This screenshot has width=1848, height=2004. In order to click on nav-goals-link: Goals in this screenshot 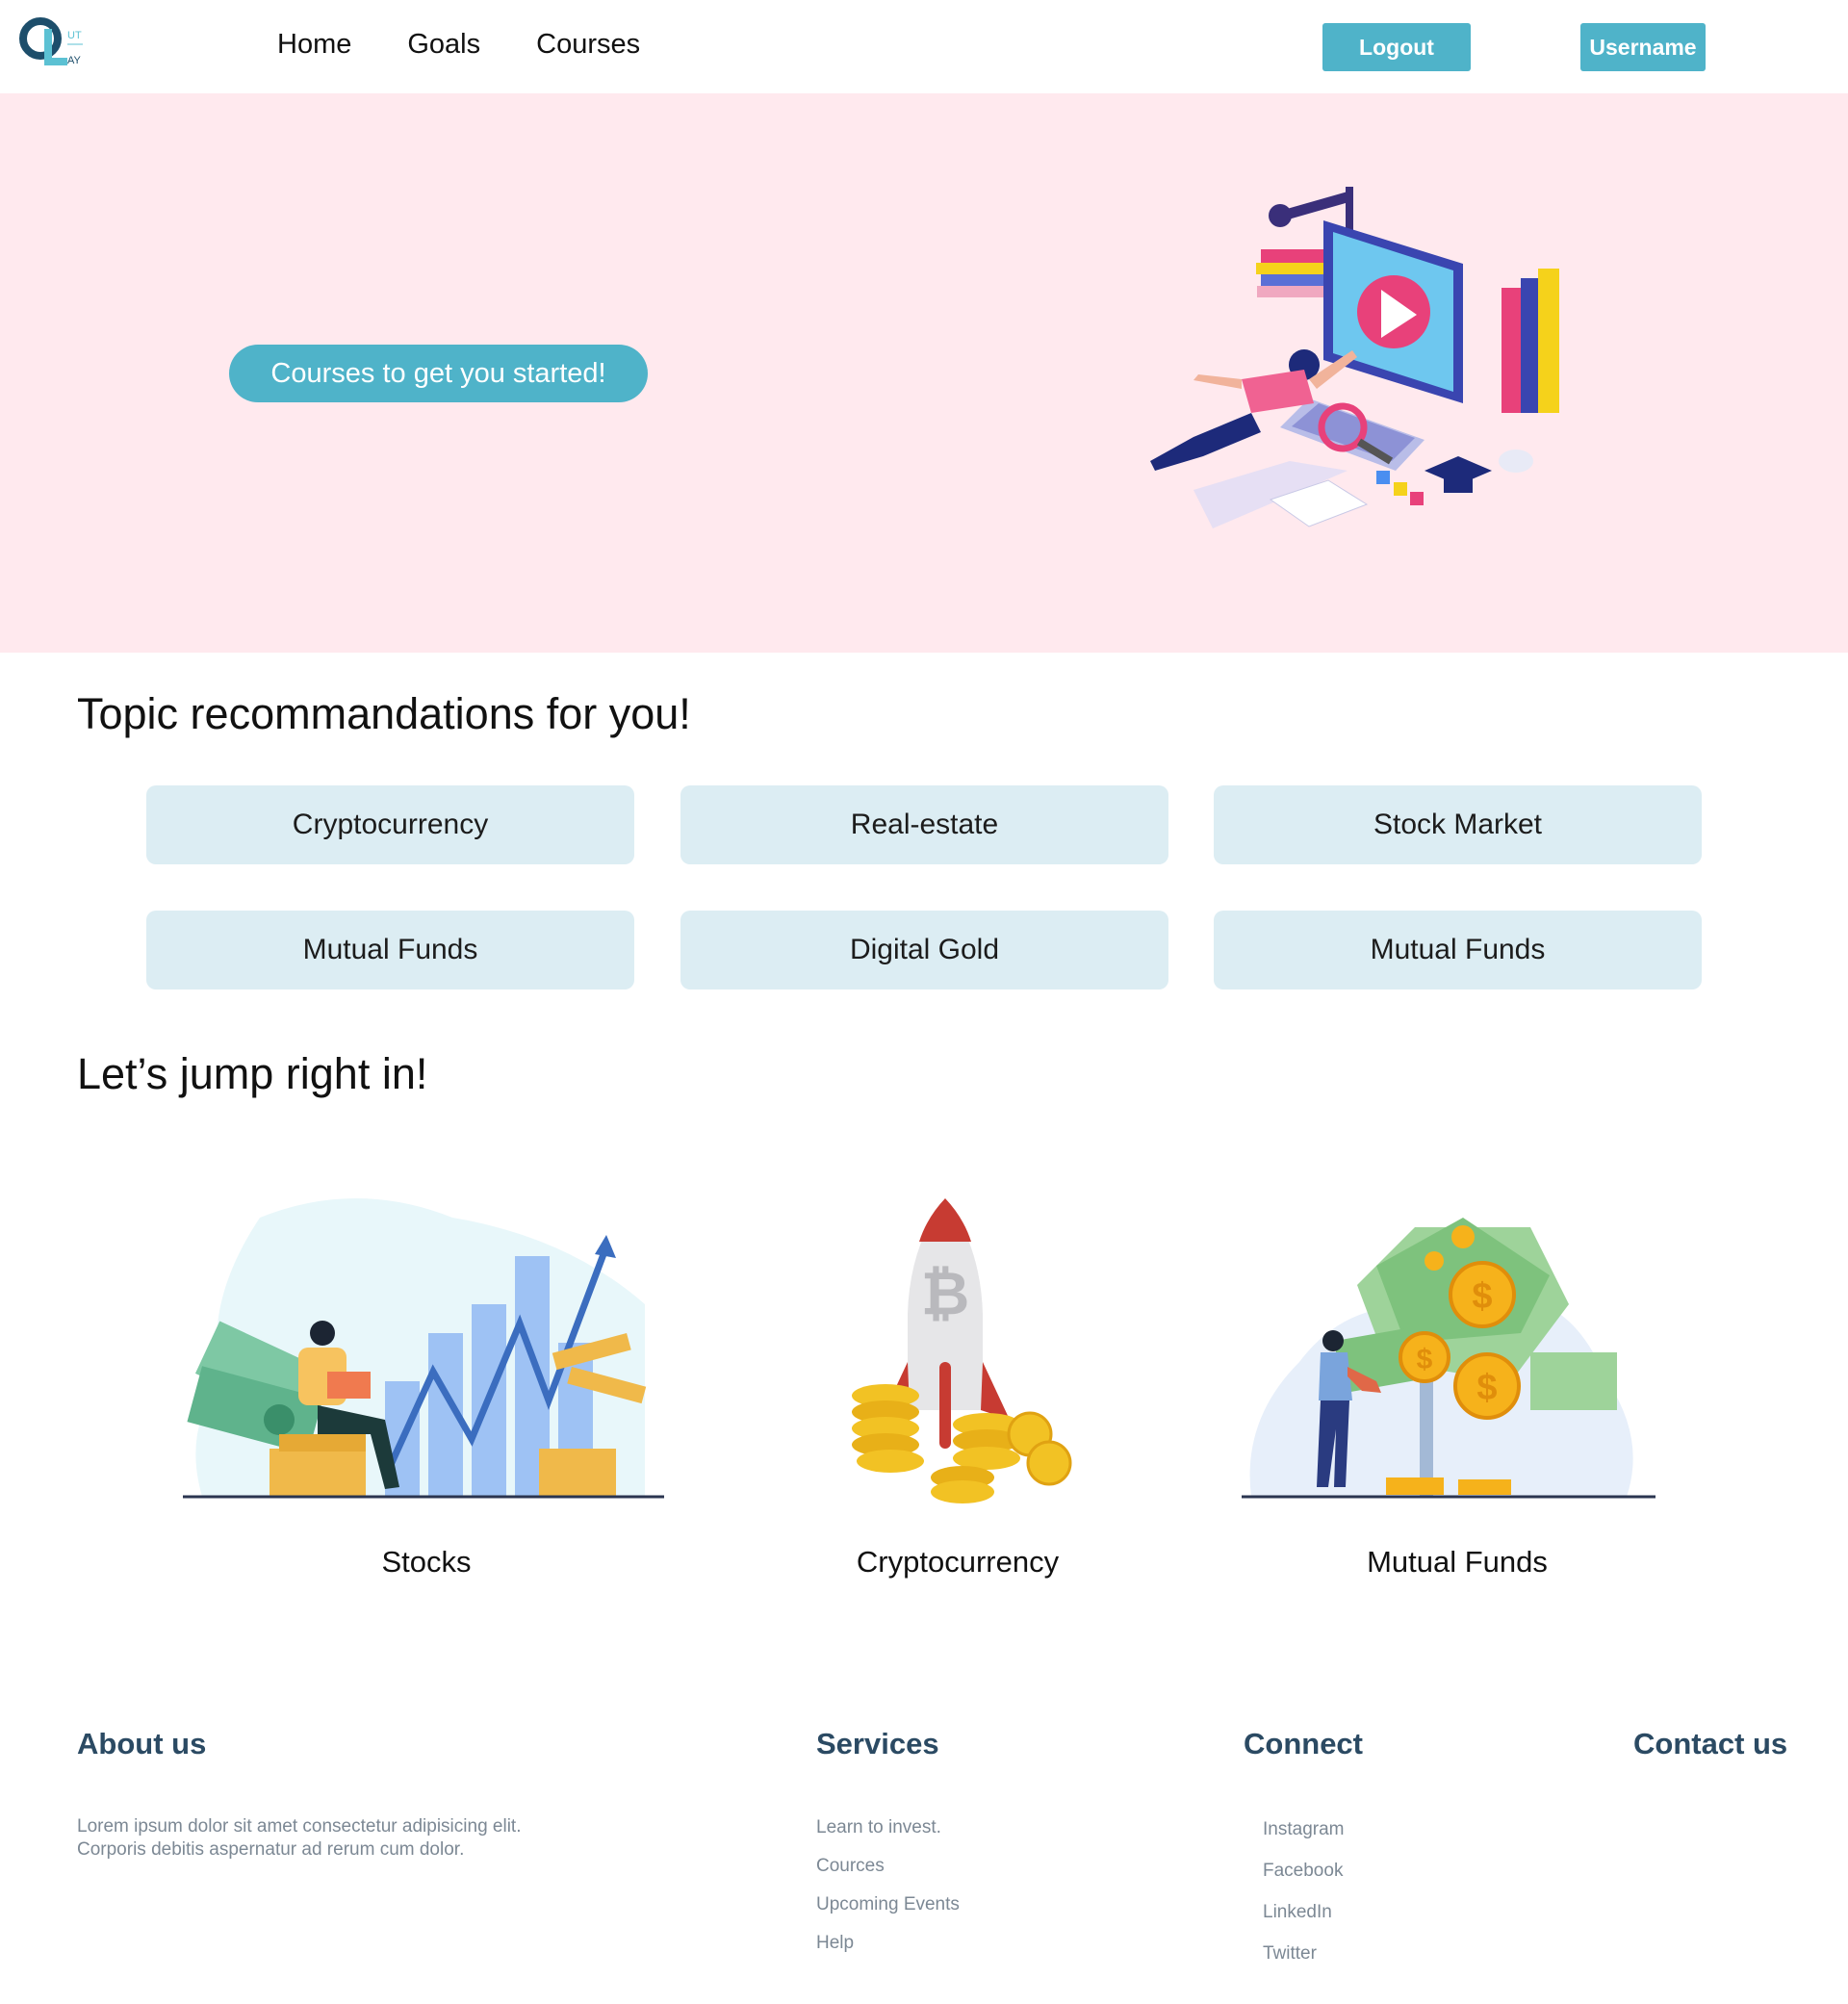, I will do `click(443, 45)`.